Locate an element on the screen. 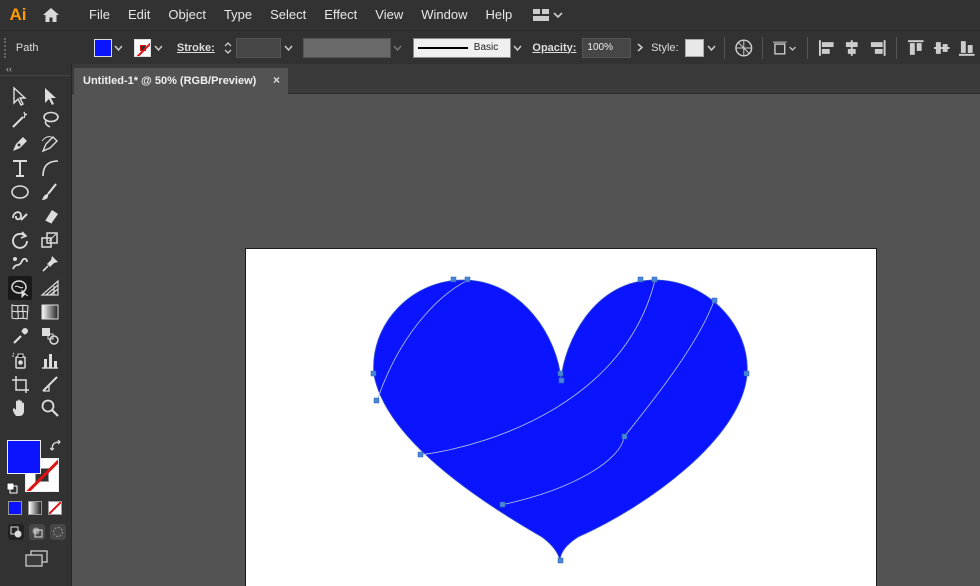 This screenshot has height=586, width=980. blend-icon is located at coordinates (50, 336).